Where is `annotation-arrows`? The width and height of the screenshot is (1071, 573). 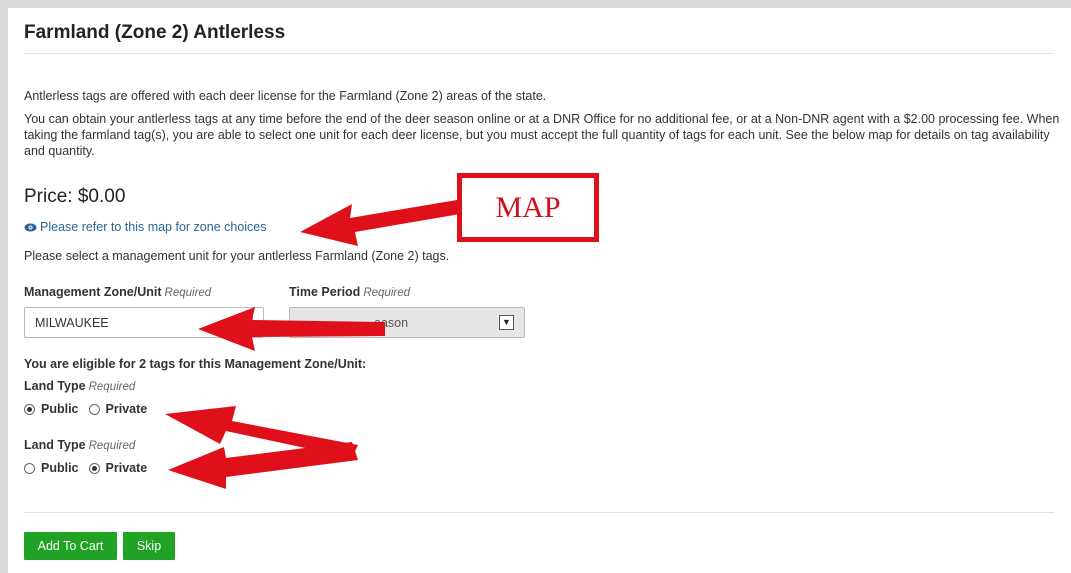 annotation-arrows is located at coordinates (312, 344).